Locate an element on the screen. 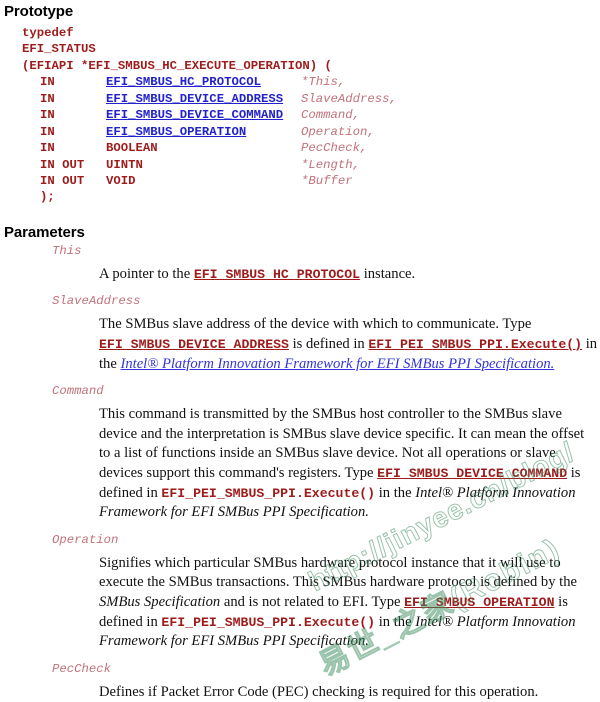 This screenshot has width=600, height=702. type-link: EFI_SMBUS_OPERATION is located at coordinates (176, 132).